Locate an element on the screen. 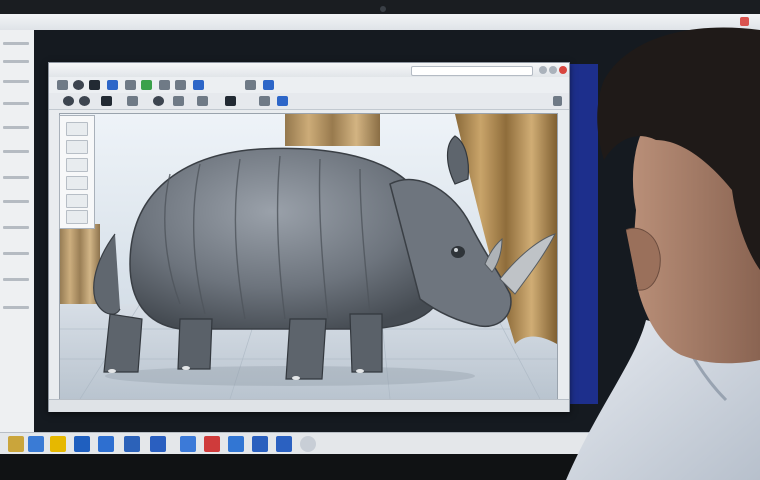 This screenshot has width=760, height=480. editor-titlebar is located at coordinates (309, 70).